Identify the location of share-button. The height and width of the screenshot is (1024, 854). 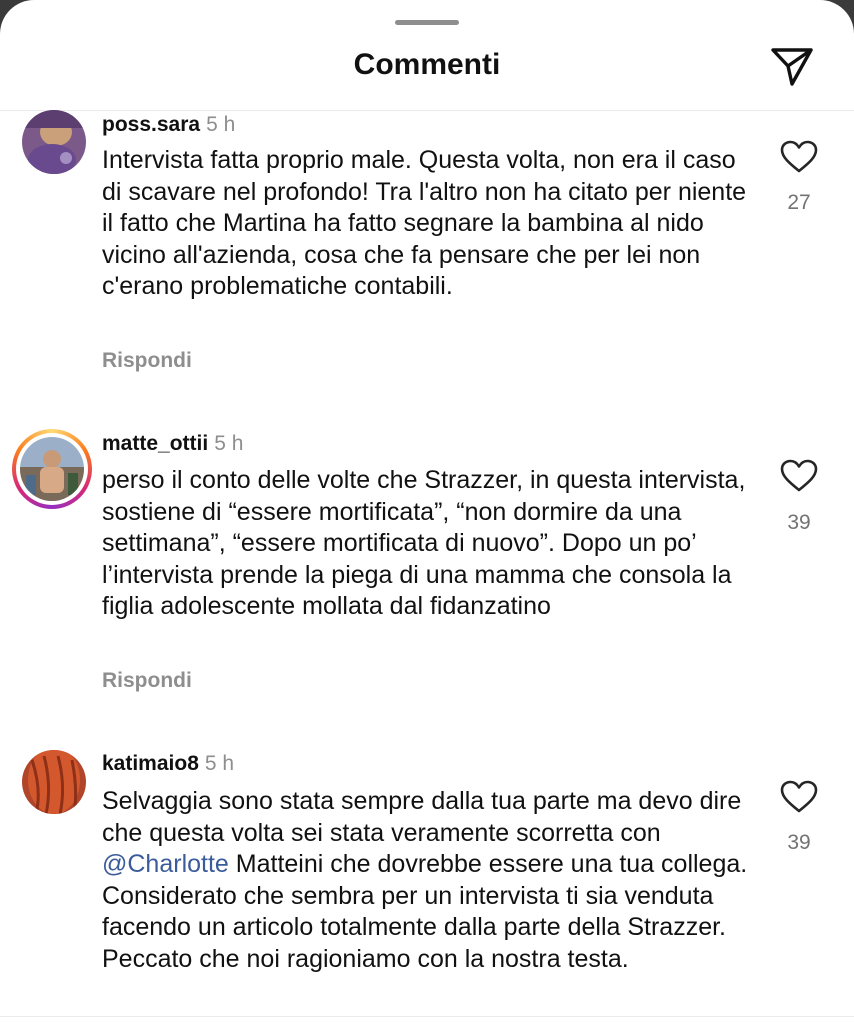
(792, 67).